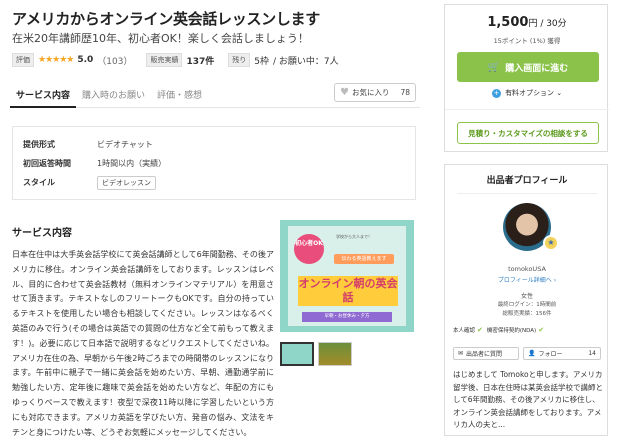  Describe the element at coordinates (461, 353) in the screenshot. I see `mail-icon: ✉` at that location.